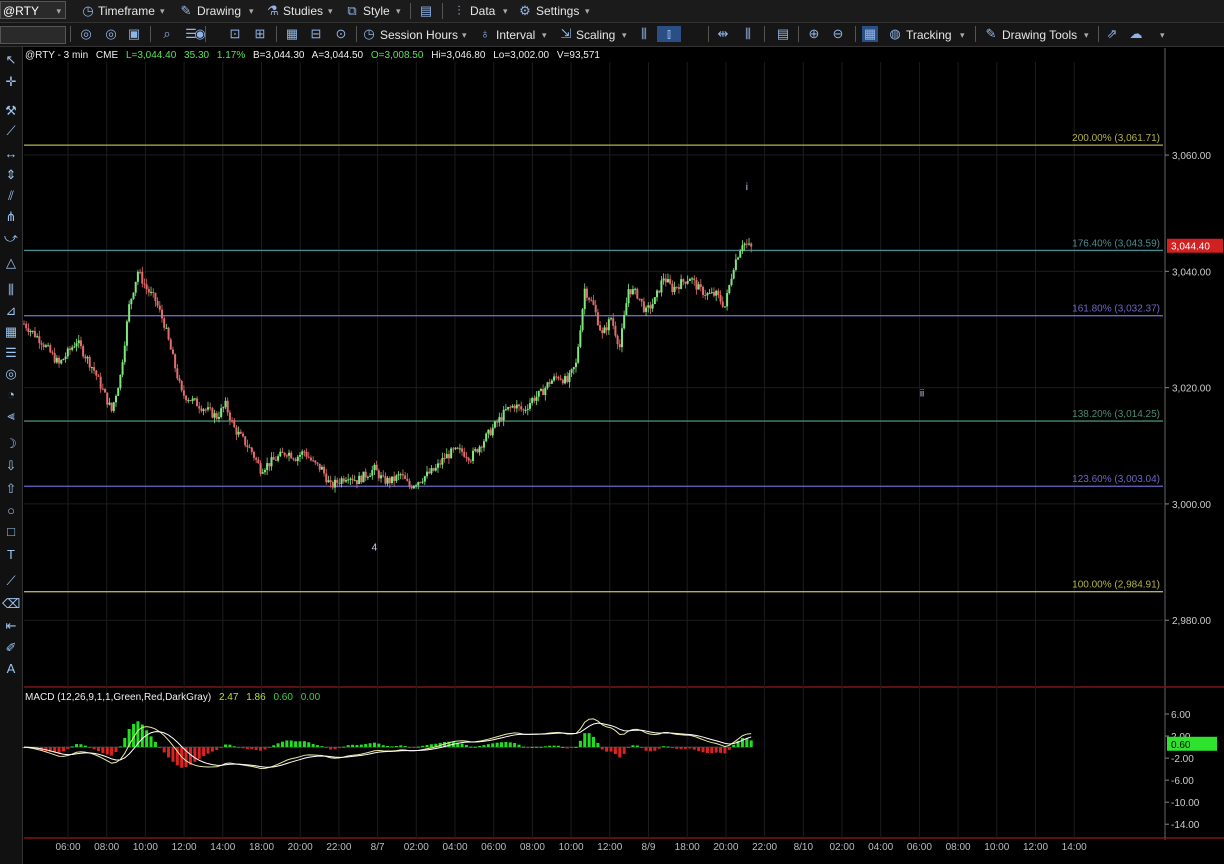 The height and width of the screenshot is (864, 1224). What do you see at coordinates (838, 34) in the screenshot?
I see `zoom-out-icon: ⊖` at bounding box center [838, 34].